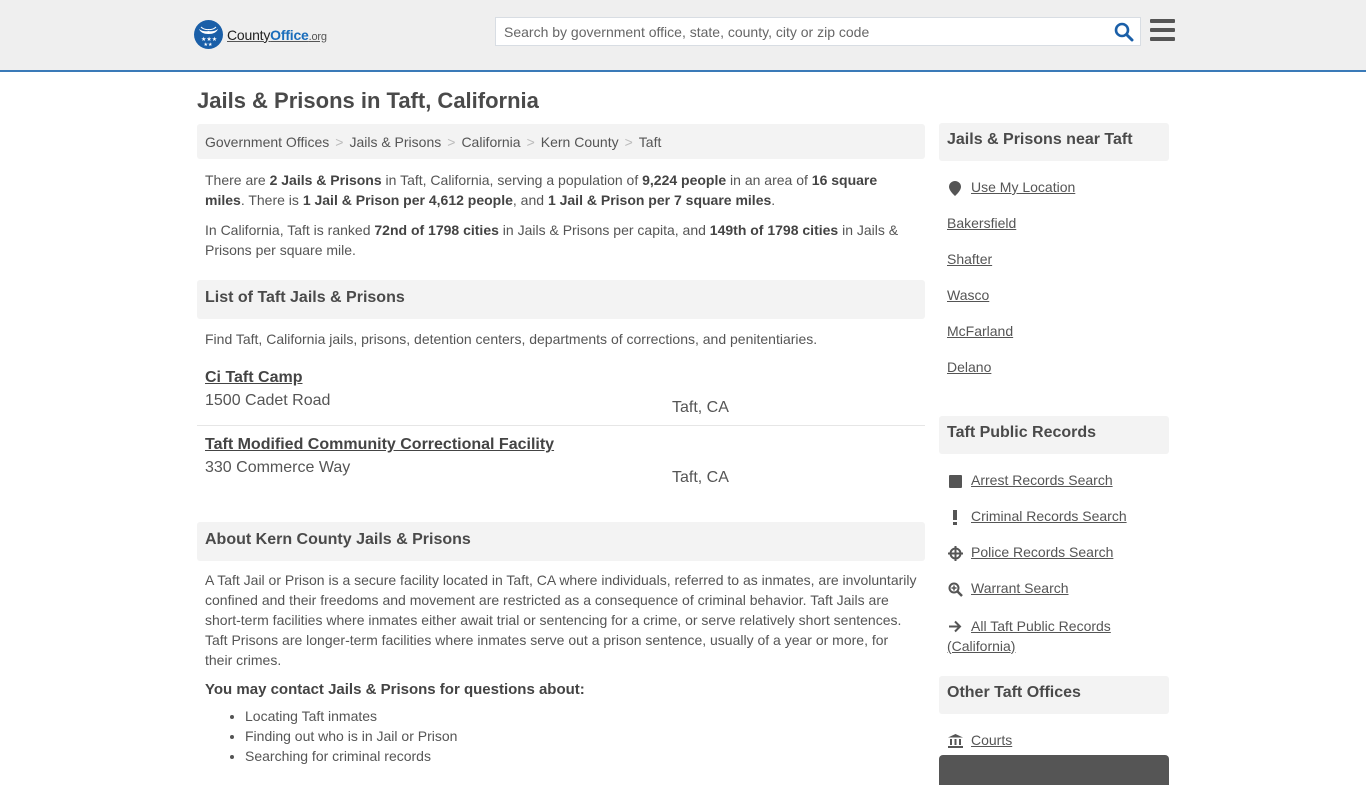 The height and width of the screenshot is (785, 1366). What do you see at coordinates (650, 142) in the screenshot?
I see `breadcrumb-current: Taft` at bounding box center [650, 142].